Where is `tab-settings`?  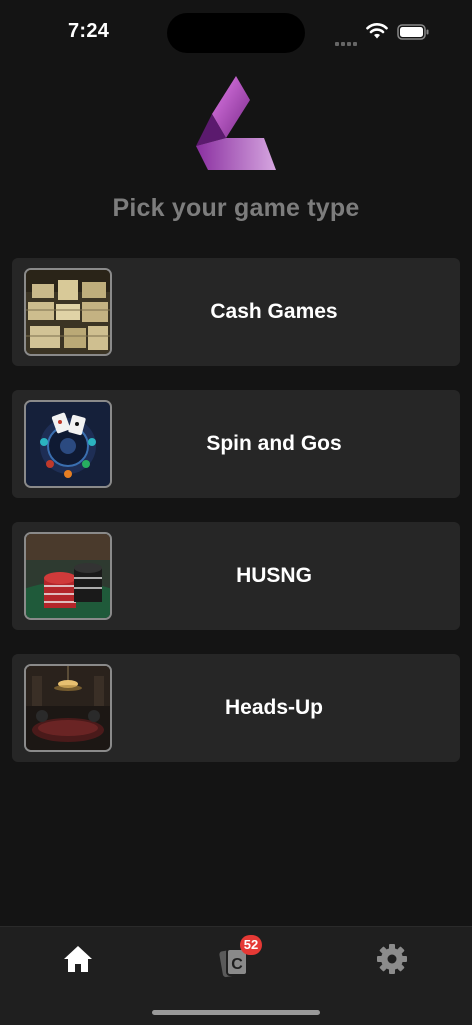 tab-settings is located at coordinates (394, 961).